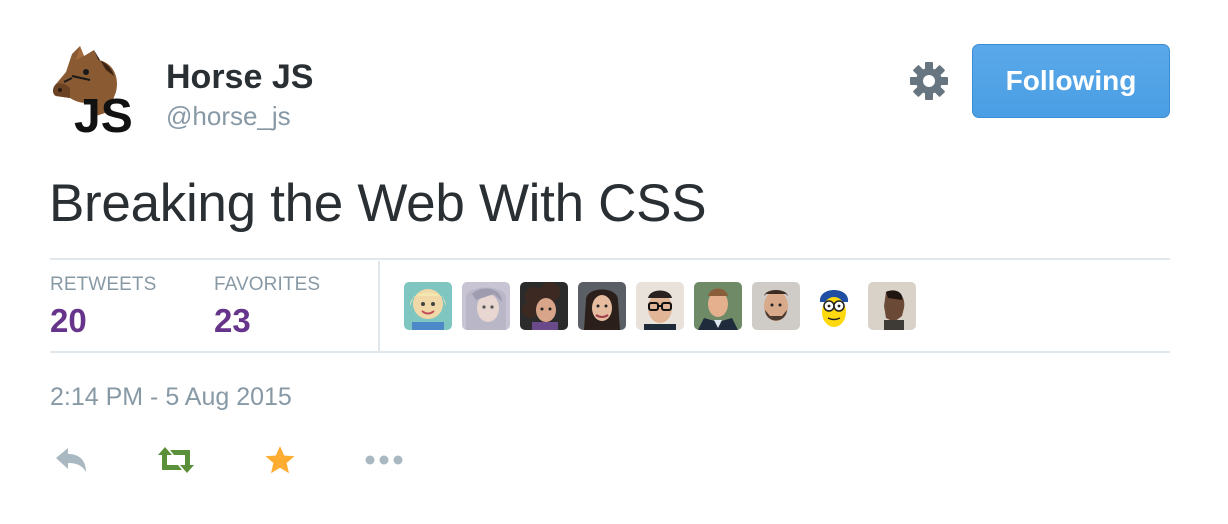 The height and width of the screenshot is (524, 1228). What do you see at coordinates (929, 81) in the screenshot?
I see `gear-icon` at bounding box center [929, 81].